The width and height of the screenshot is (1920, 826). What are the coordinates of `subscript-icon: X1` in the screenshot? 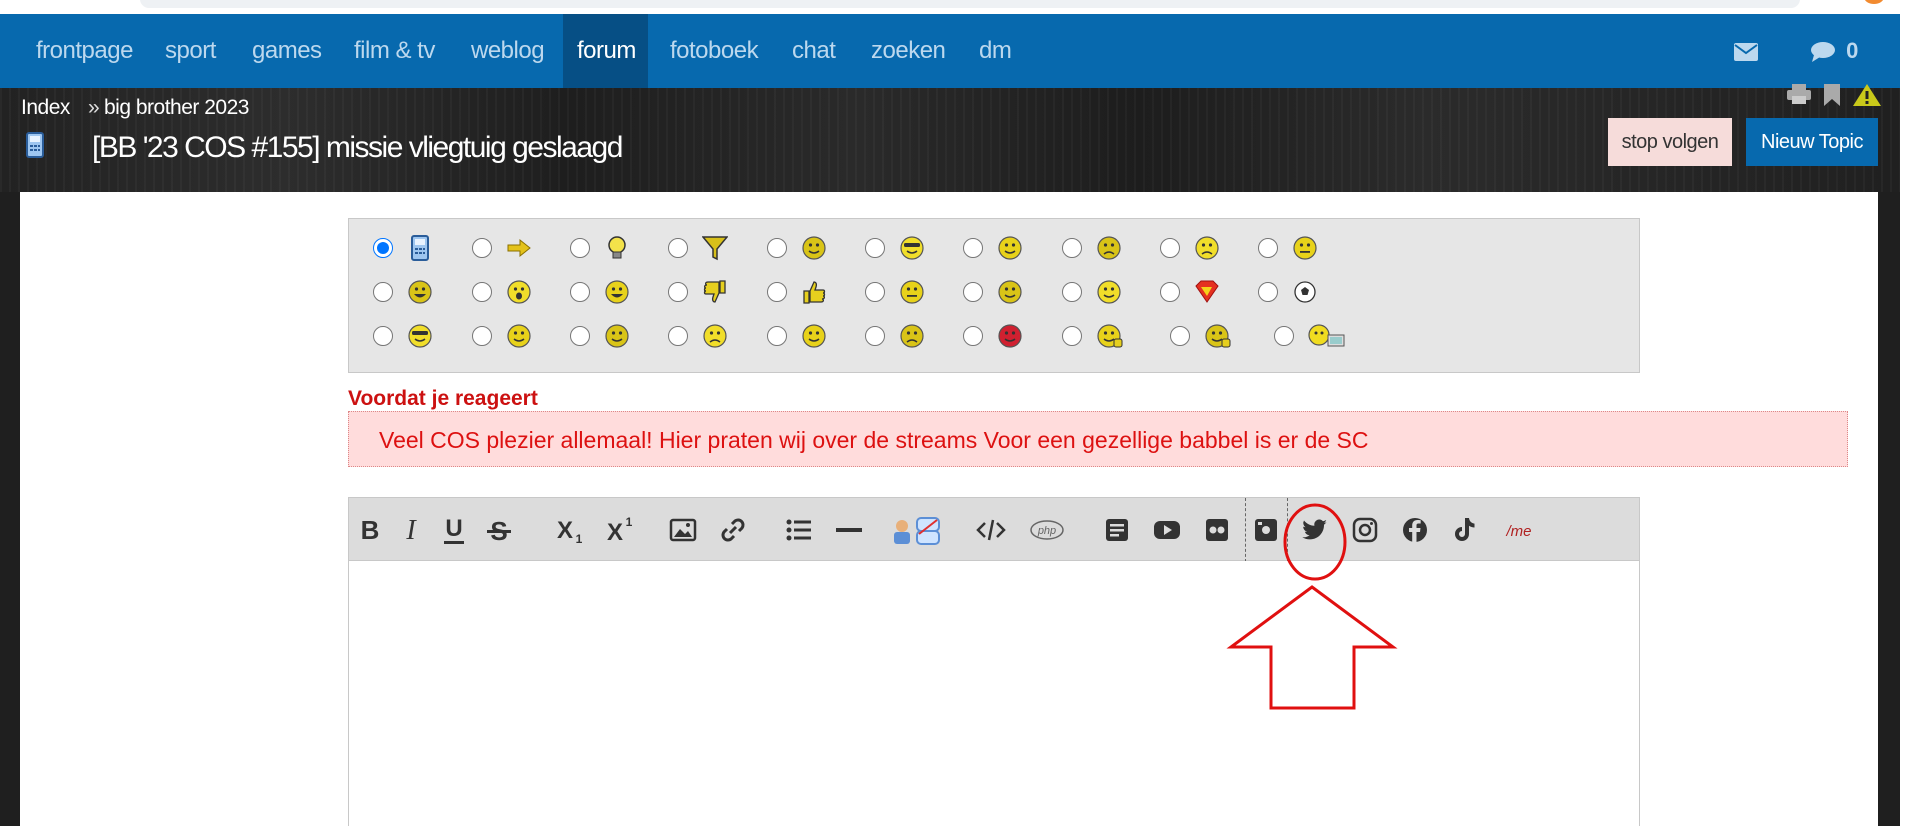 It's located at (568, 530).